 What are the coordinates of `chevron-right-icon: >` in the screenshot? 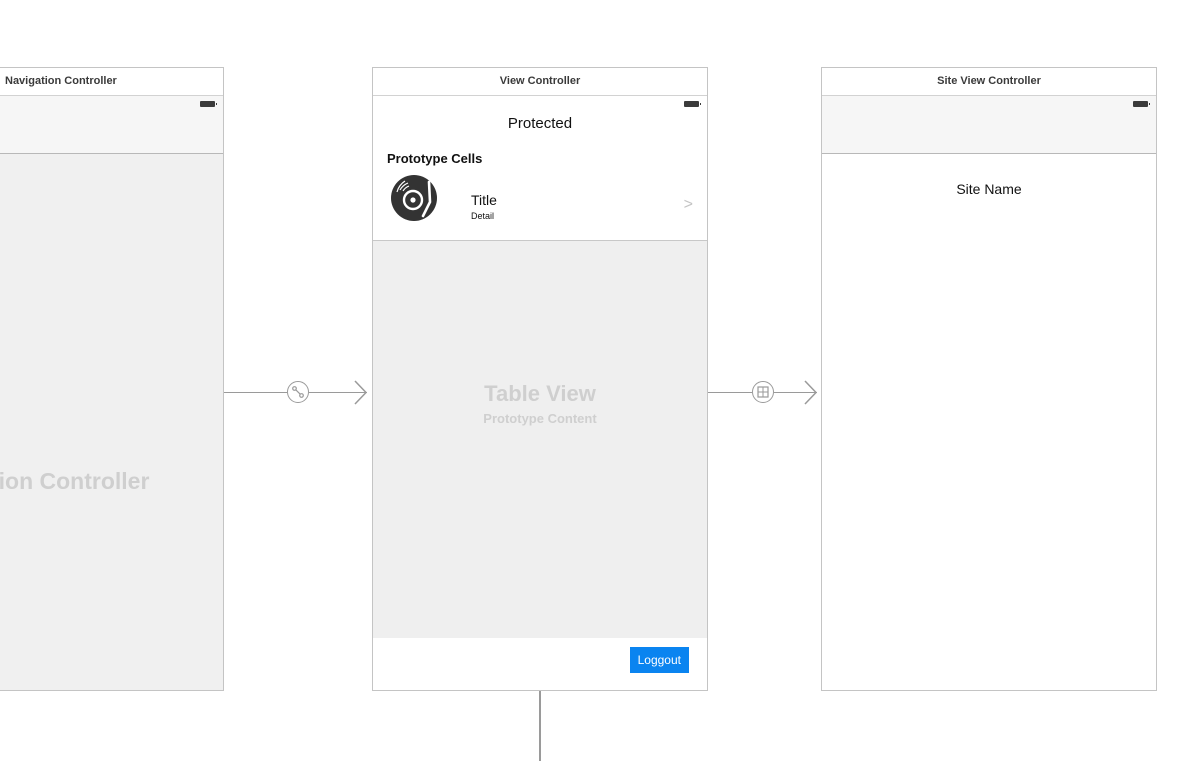 It's located at (688, 204).